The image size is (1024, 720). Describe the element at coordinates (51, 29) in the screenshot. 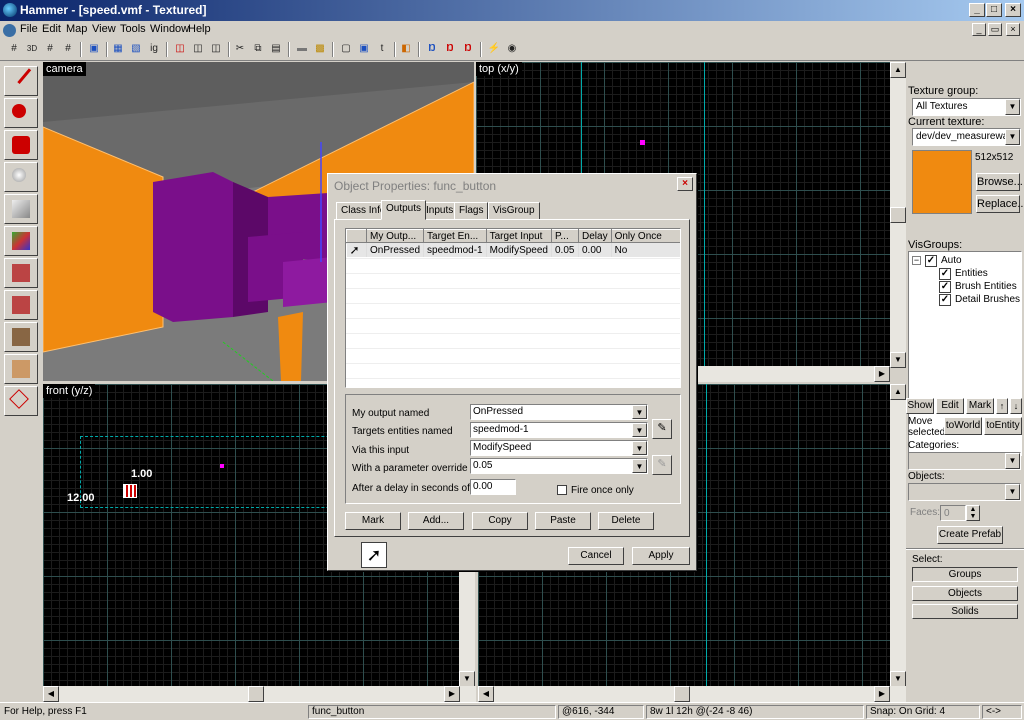

I see `menu-edit: Edit` at that location.